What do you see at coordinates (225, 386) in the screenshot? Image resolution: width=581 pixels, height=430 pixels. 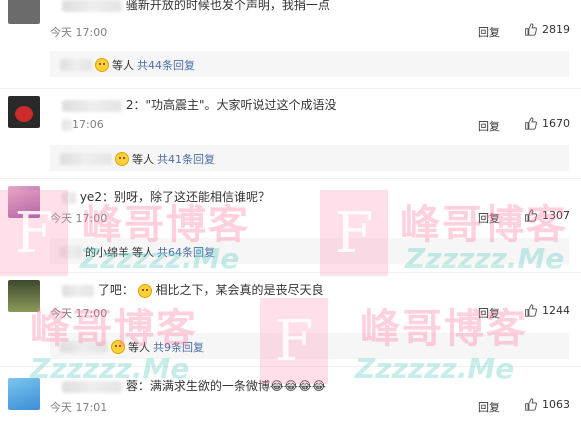 I see `comment-text: 蓉：满满求生欲的一条微博😂😂😂😂` at bounding box center [225, 386].